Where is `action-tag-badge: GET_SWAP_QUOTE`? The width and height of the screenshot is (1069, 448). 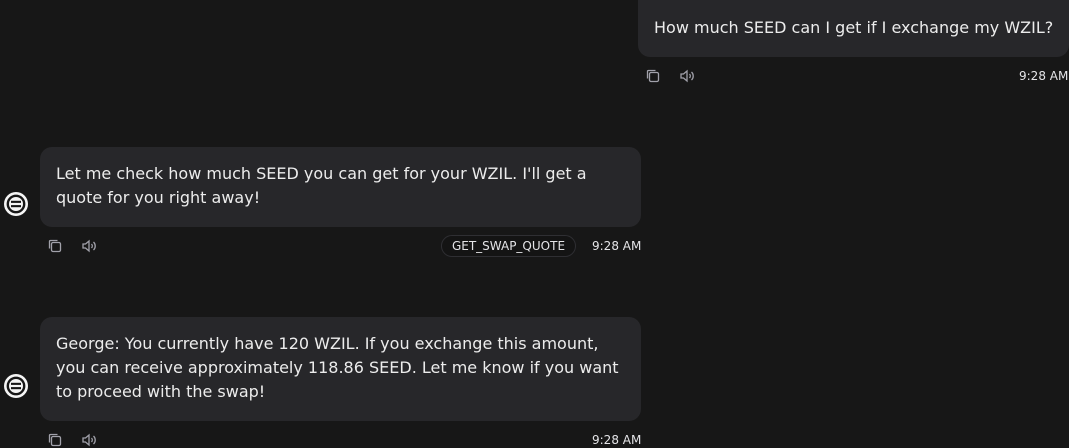 action-tag-badge: GET_SWAP_QUOTE is located at coordinates (508, 246).